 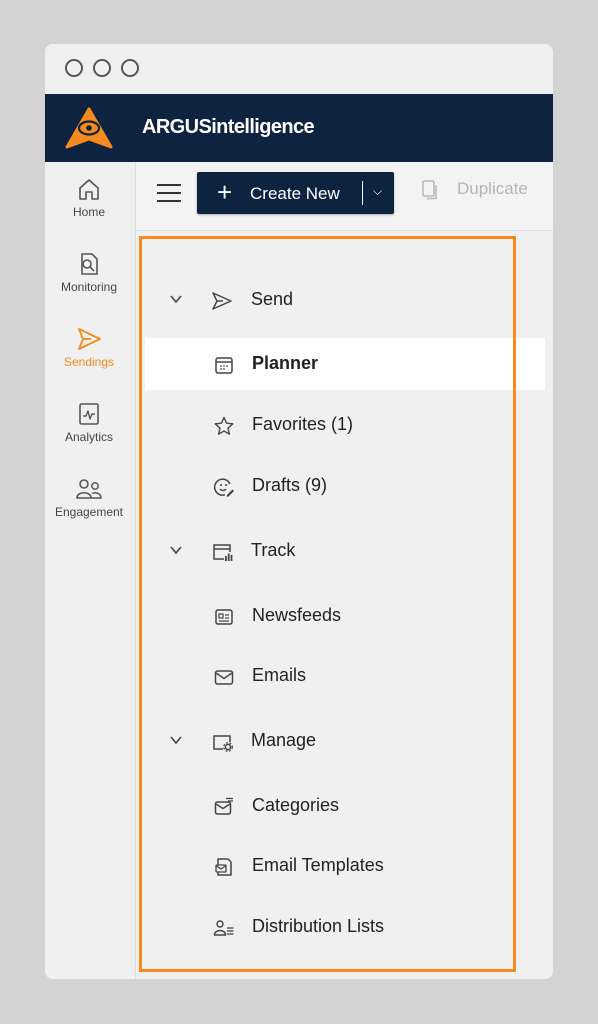 I want to click on rail-label: Sendings, so click(x=89, y=362).